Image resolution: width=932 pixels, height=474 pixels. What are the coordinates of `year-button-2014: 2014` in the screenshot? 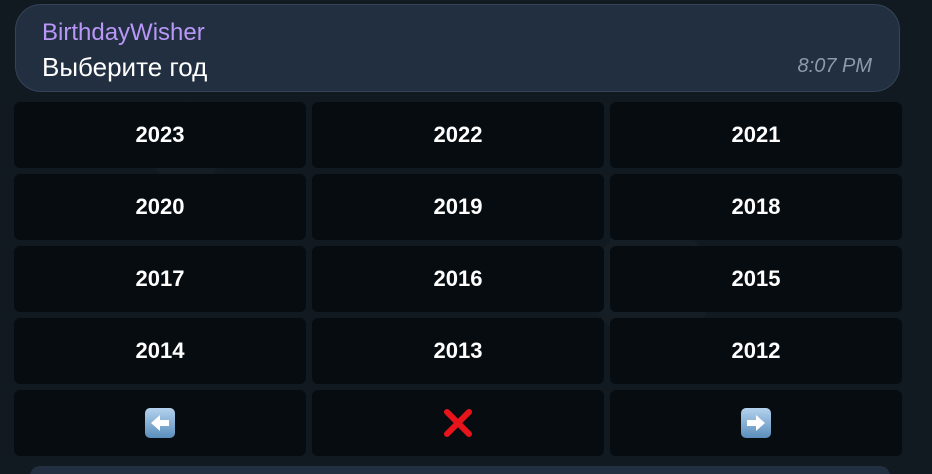 It's located at (160, 351).